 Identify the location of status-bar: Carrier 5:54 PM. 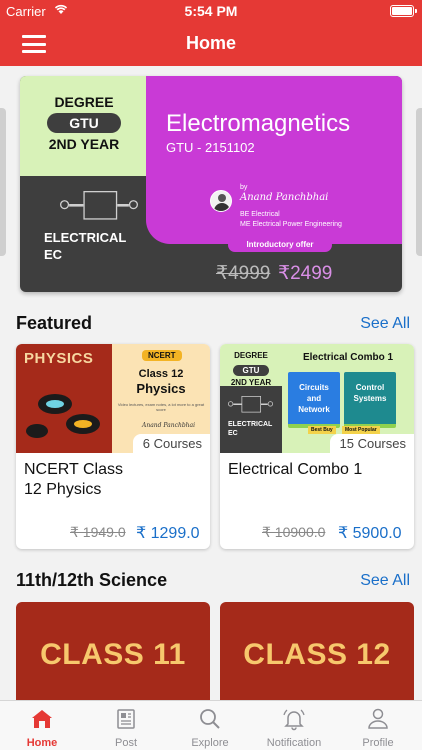
(211, 11).